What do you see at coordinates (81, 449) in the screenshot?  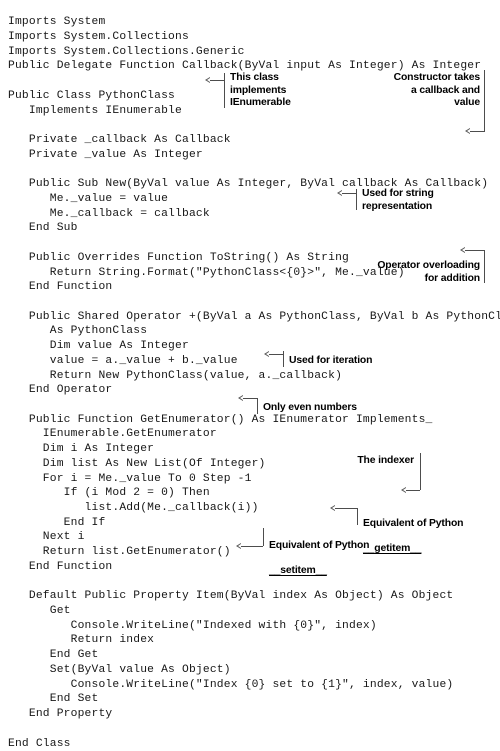 I see `code-line: Dim i As Integer` at bounding box center [81, 449].